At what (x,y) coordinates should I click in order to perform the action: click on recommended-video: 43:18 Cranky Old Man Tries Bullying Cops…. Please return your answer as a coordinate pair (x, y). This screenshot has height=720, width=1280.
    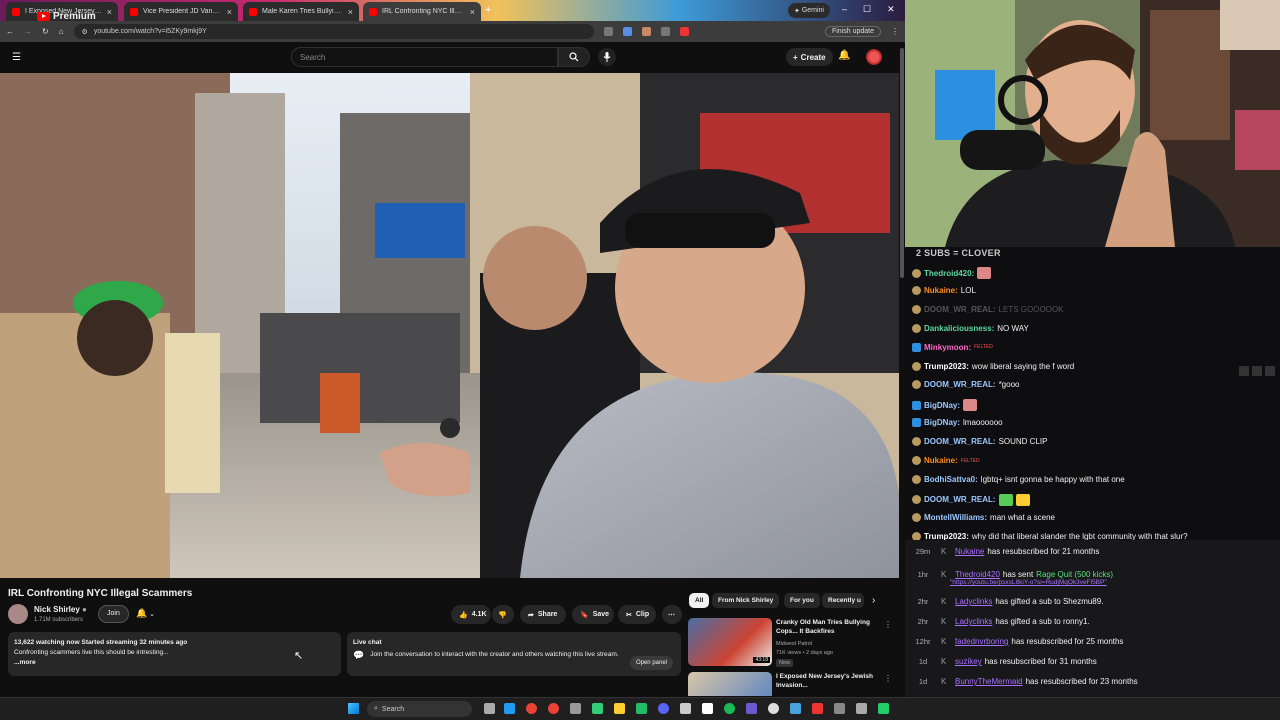
    Looking at the image, I should click on (793, 642).